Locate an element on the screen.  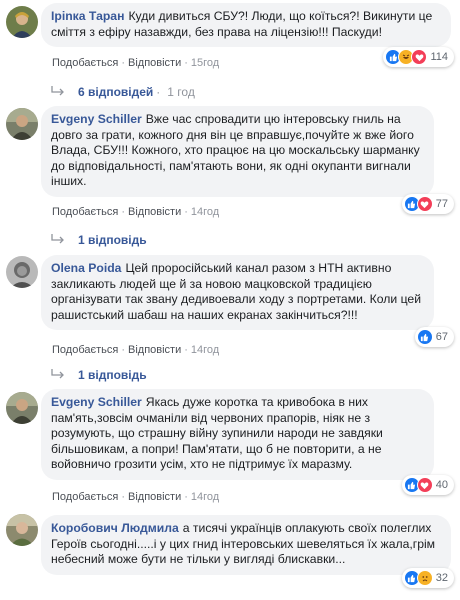
author-name: Коробович Людмила is located at coordinates (115, 528).